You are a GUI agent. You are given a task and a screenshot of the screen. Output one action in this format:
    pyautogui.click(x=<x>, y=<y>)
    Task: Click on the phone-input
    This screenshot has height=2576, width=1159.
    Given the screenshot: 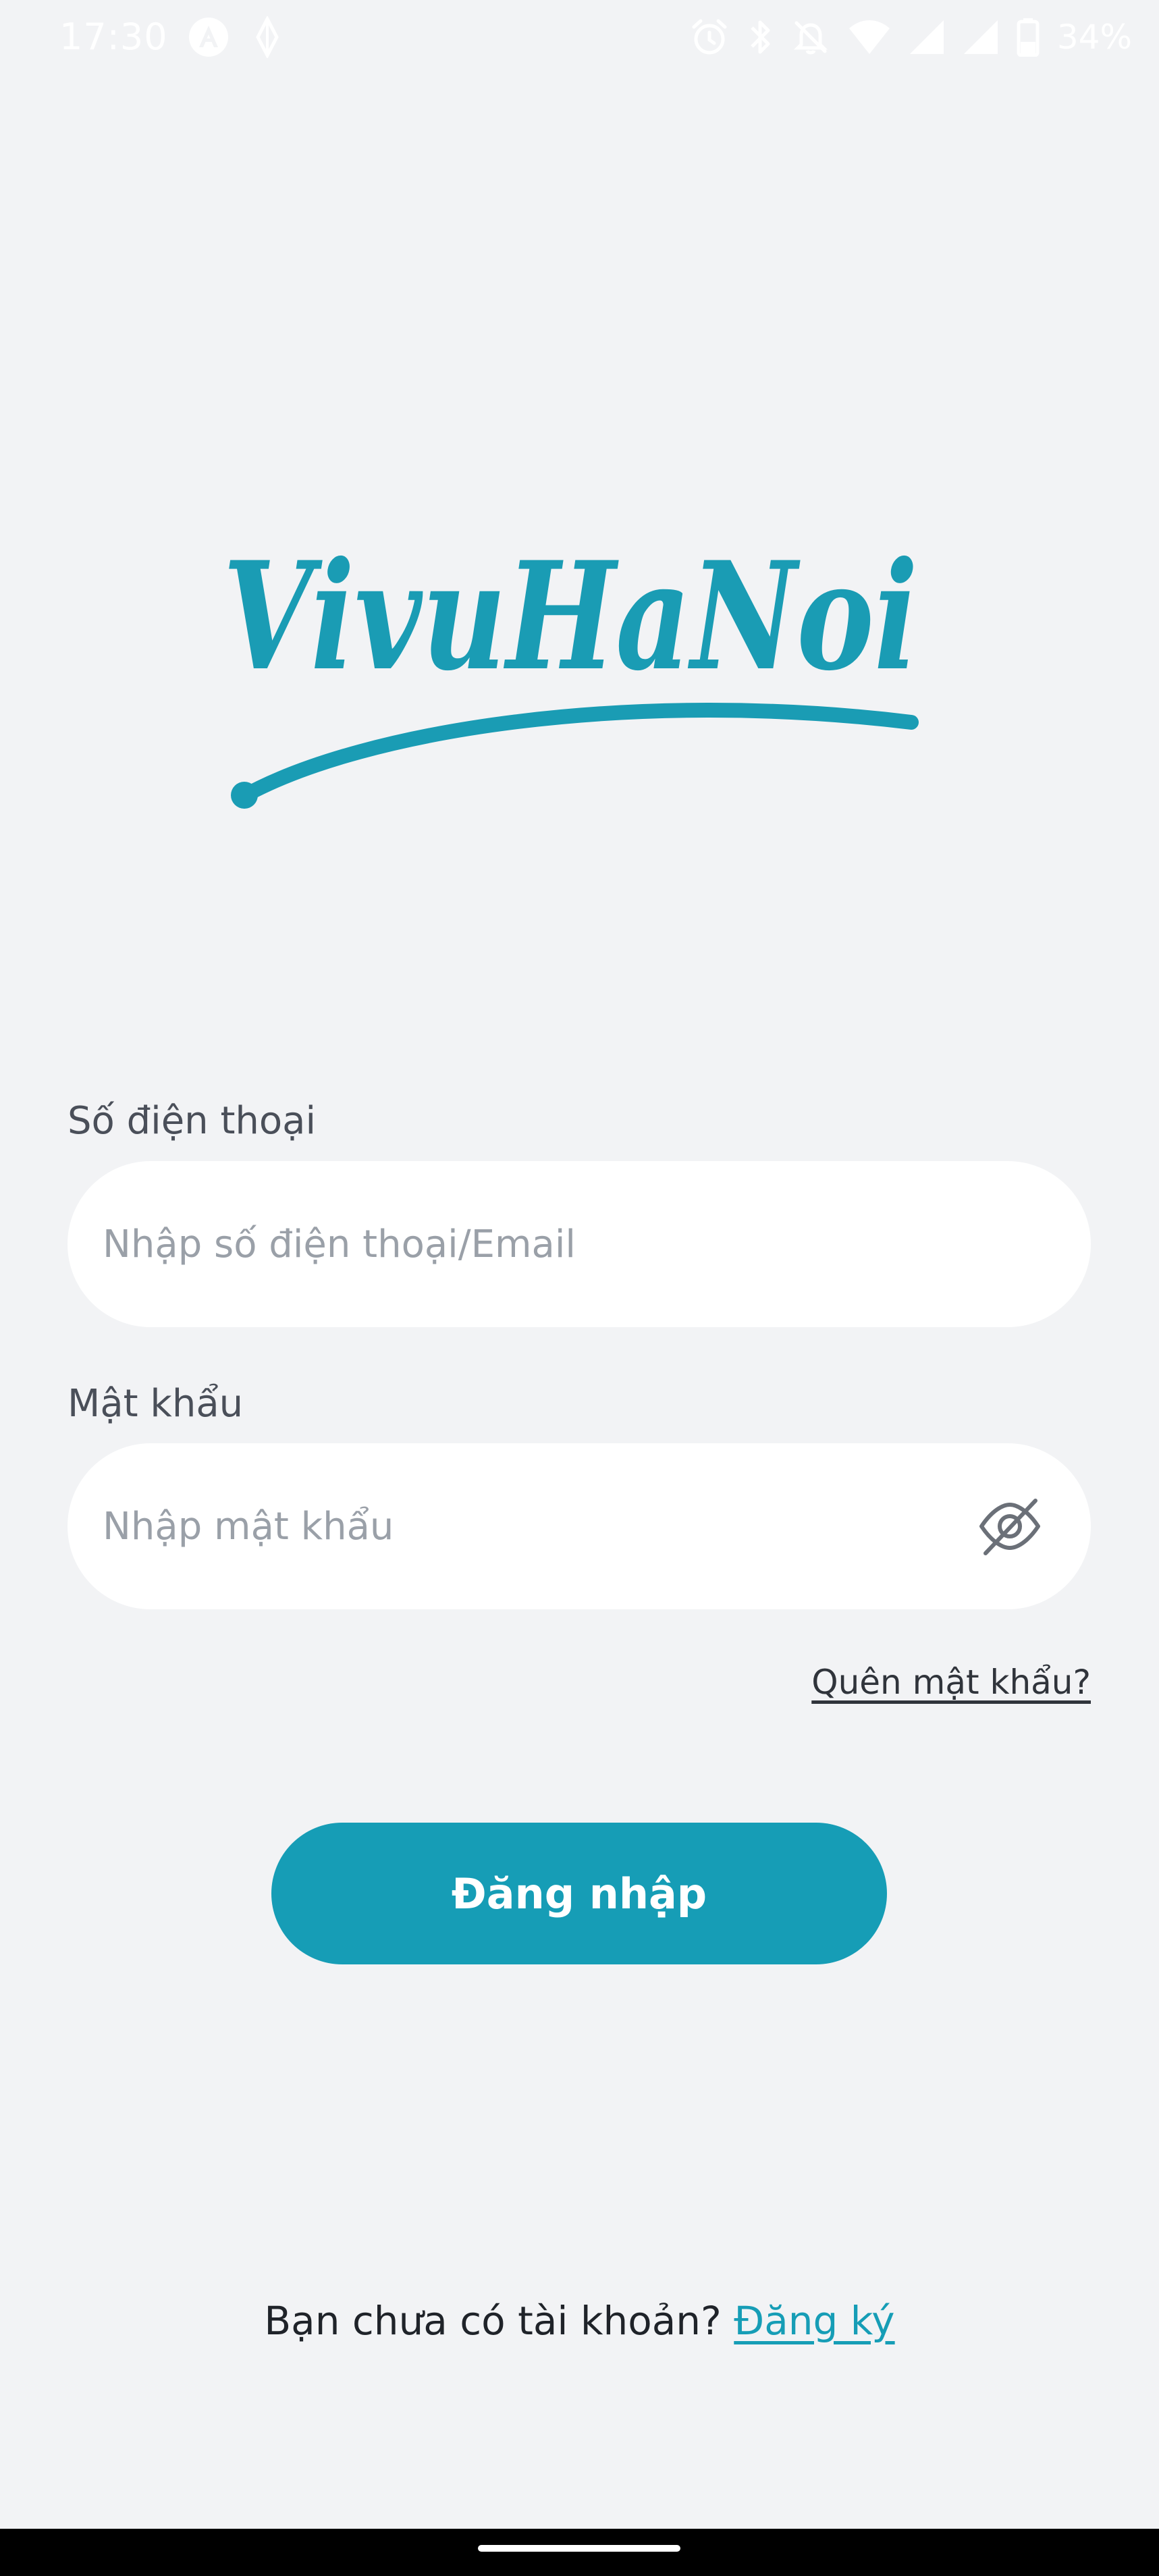 What is the action you would take?
    pyautogui.click(x=541, y=1244)
    